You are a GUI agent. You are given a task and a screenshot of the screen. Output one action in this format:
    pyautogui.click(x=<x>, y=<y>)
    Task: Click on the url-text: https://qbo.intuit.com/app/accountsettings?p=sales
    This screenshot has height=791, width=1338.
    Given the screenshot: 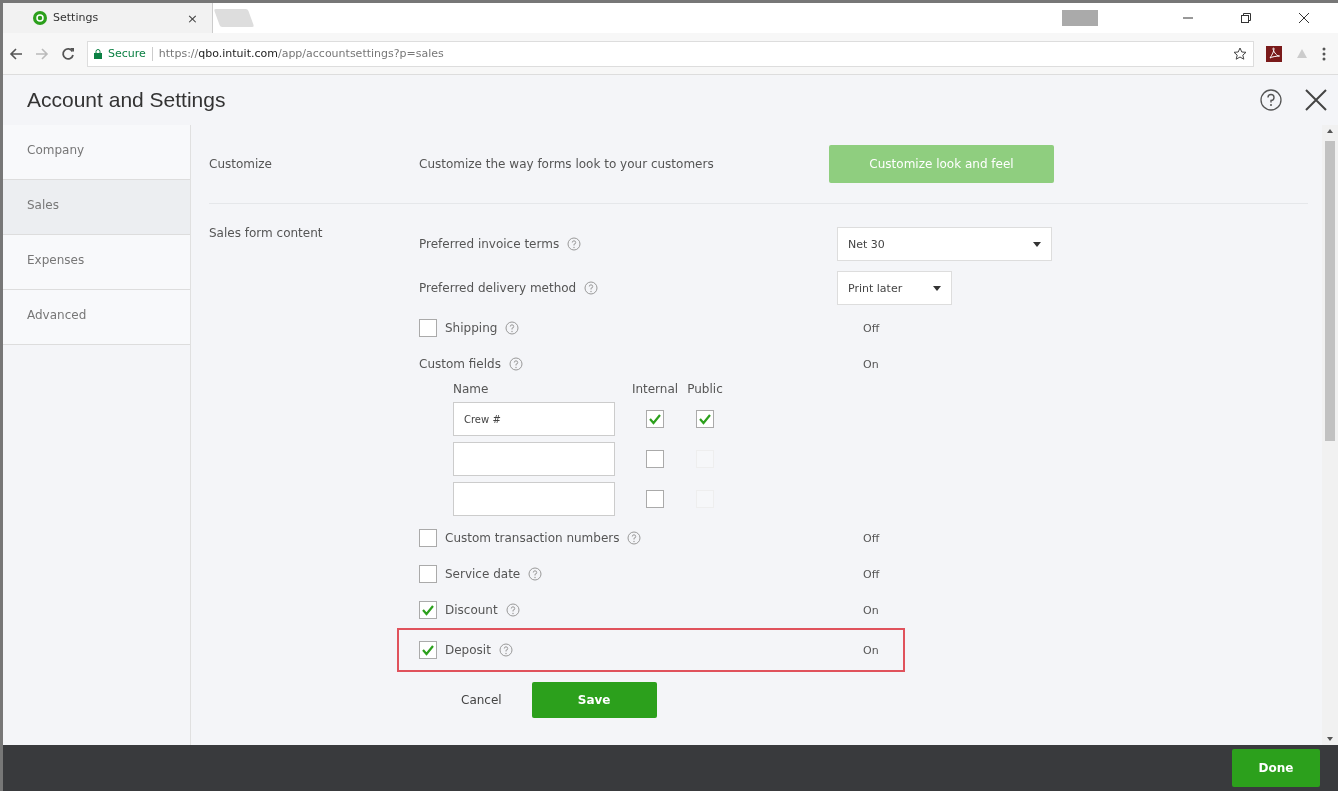 What is the action you would take?
    pyautogui.click(x=301, y=53)
    